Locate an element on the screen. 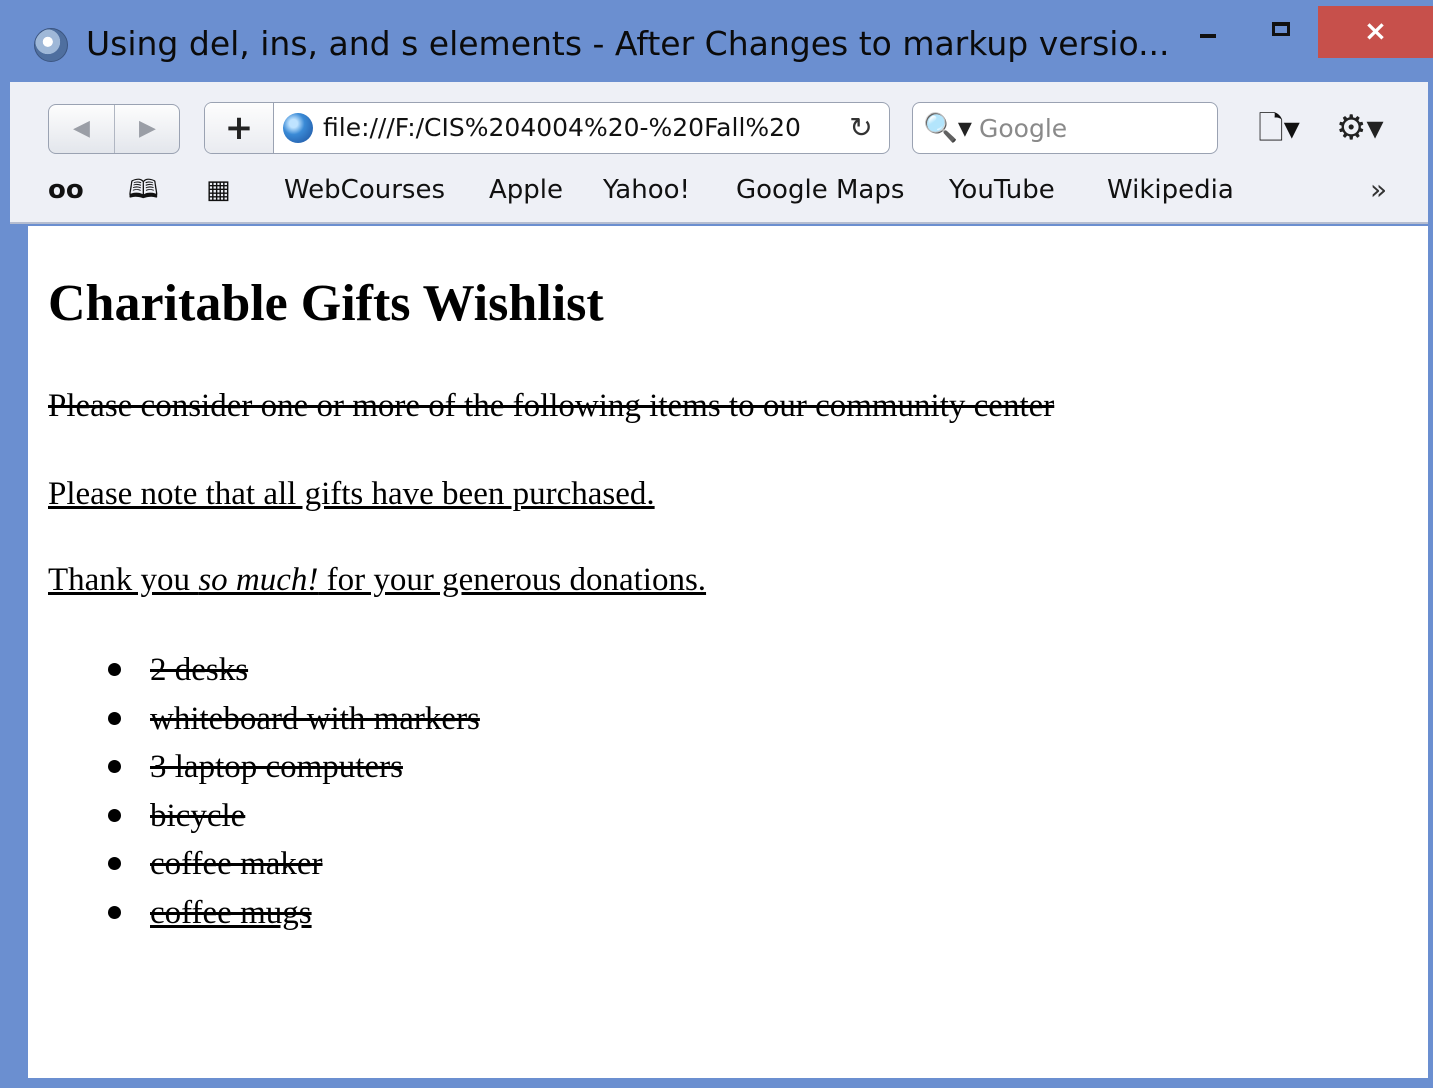 This screenshot has height=1088, width=1433. add-bookmark-button: + is located at coordinates (239, 128).